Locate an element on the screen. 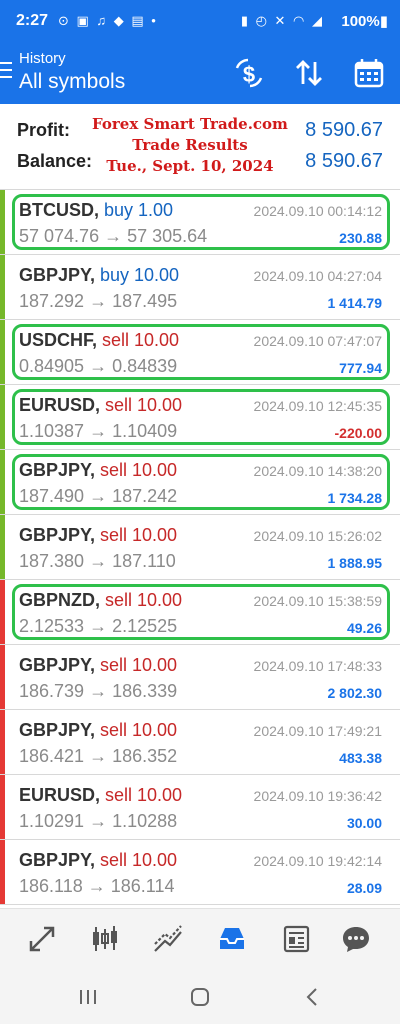  history-icon is located at coordinates (232, 939).